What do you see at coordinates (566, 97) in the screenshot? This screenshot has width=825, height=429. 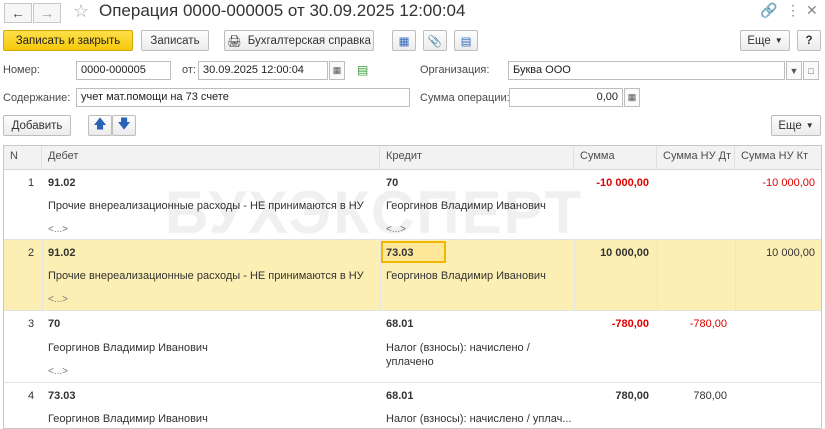 I see `operation-sum-field: 0,00` at bounding box center [566, 97].